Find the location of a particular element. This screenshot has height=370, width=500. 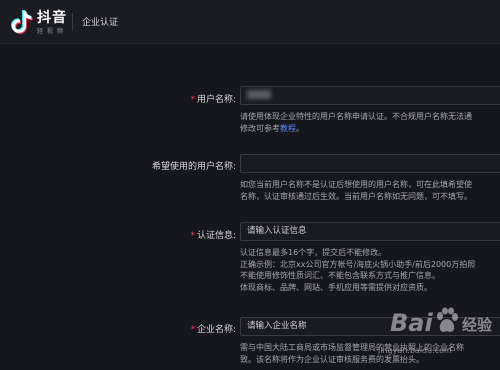

app-subtitle: 轻 视 频 is located at coordinates (50, 31).